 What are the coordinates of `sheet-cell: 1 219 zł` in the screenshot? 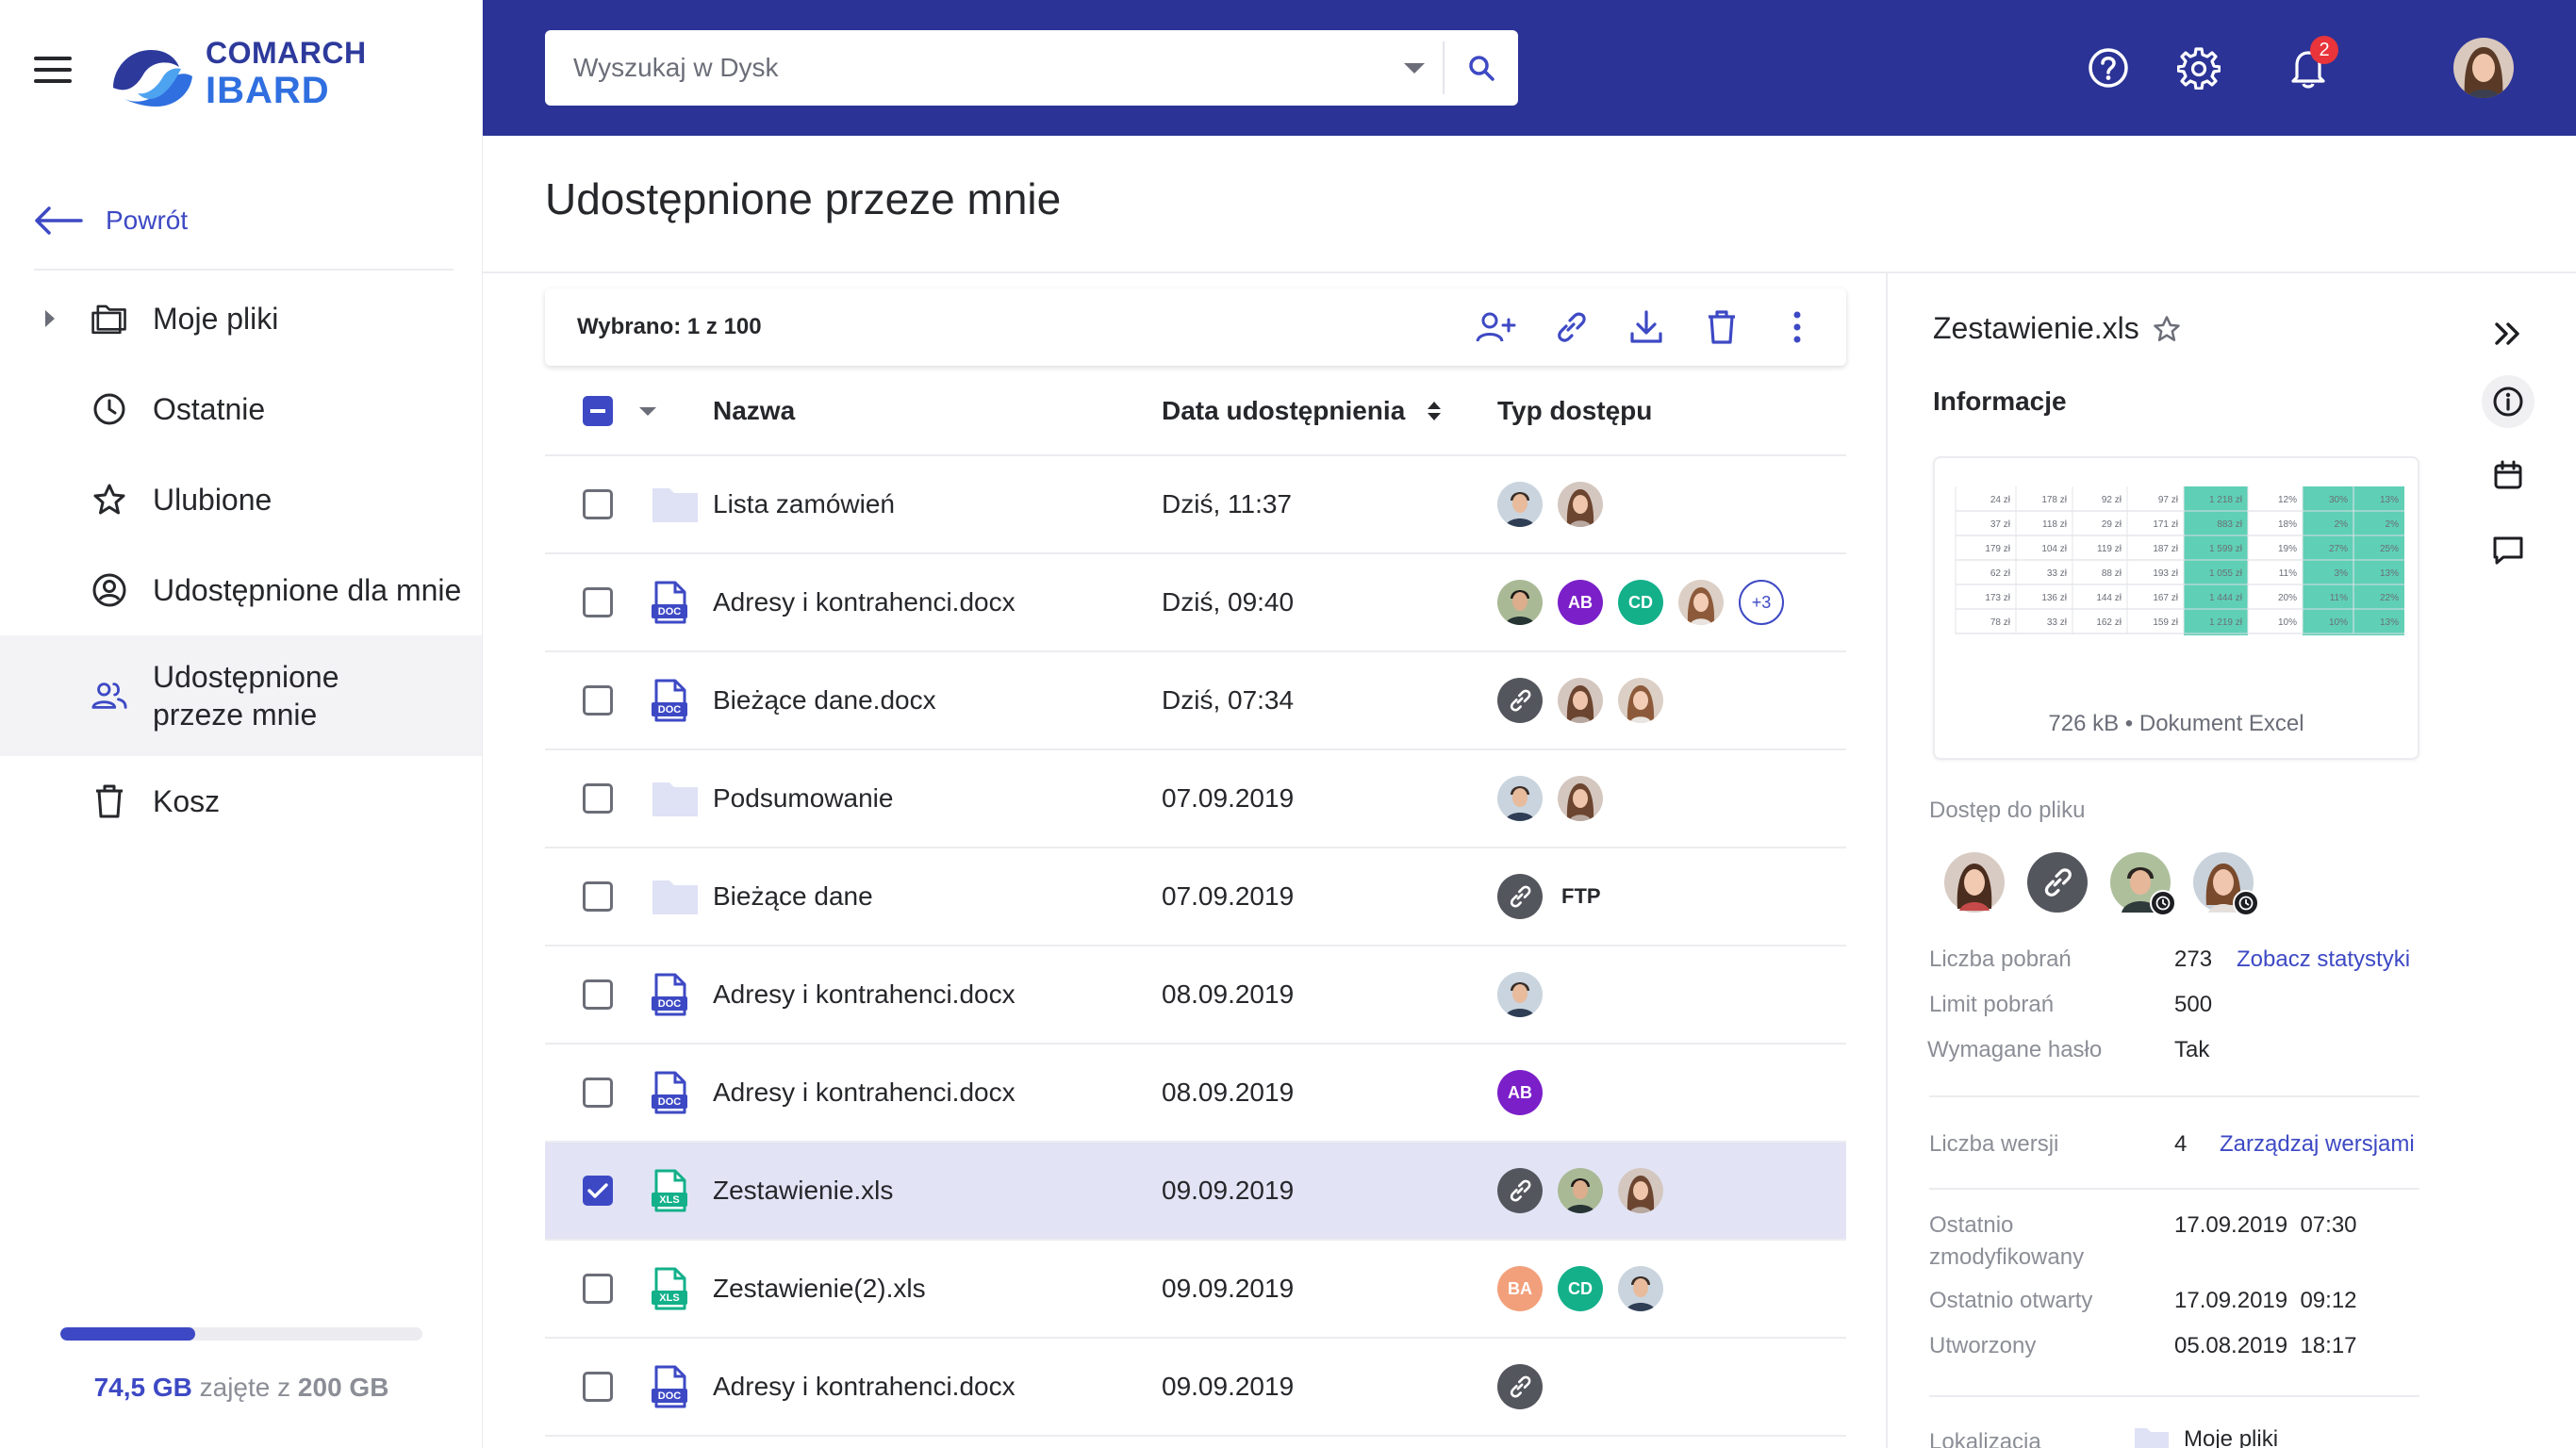 It's located at (2226, 622).